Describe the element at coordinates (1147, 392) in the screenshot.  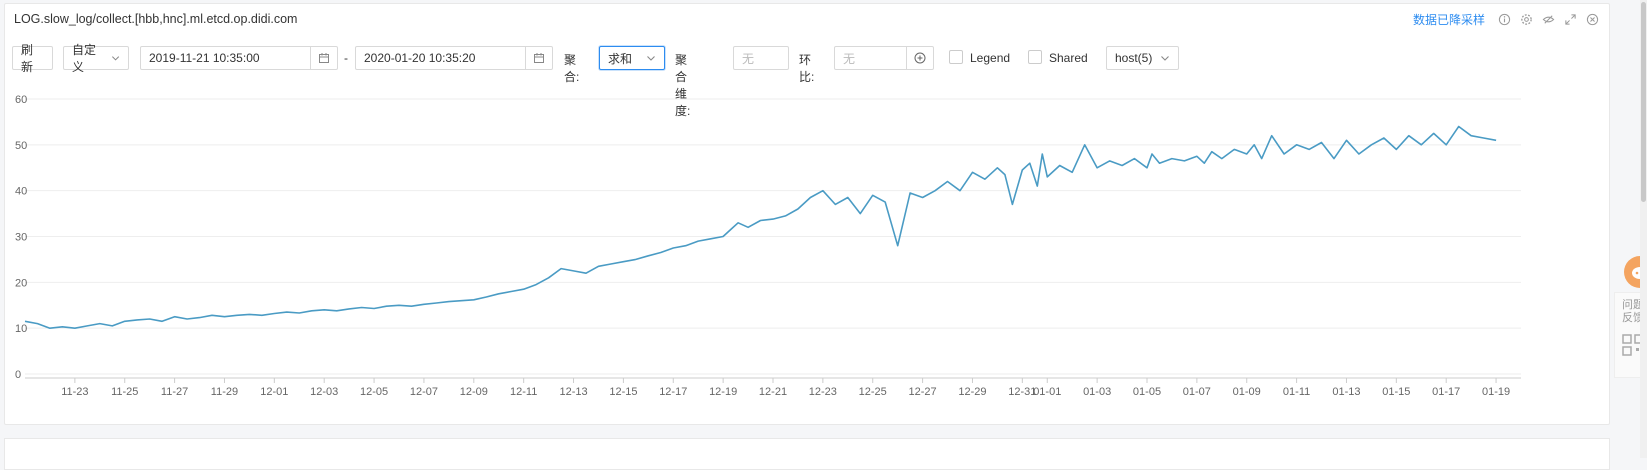
I see `x-tick-label: 01-05` at that location.